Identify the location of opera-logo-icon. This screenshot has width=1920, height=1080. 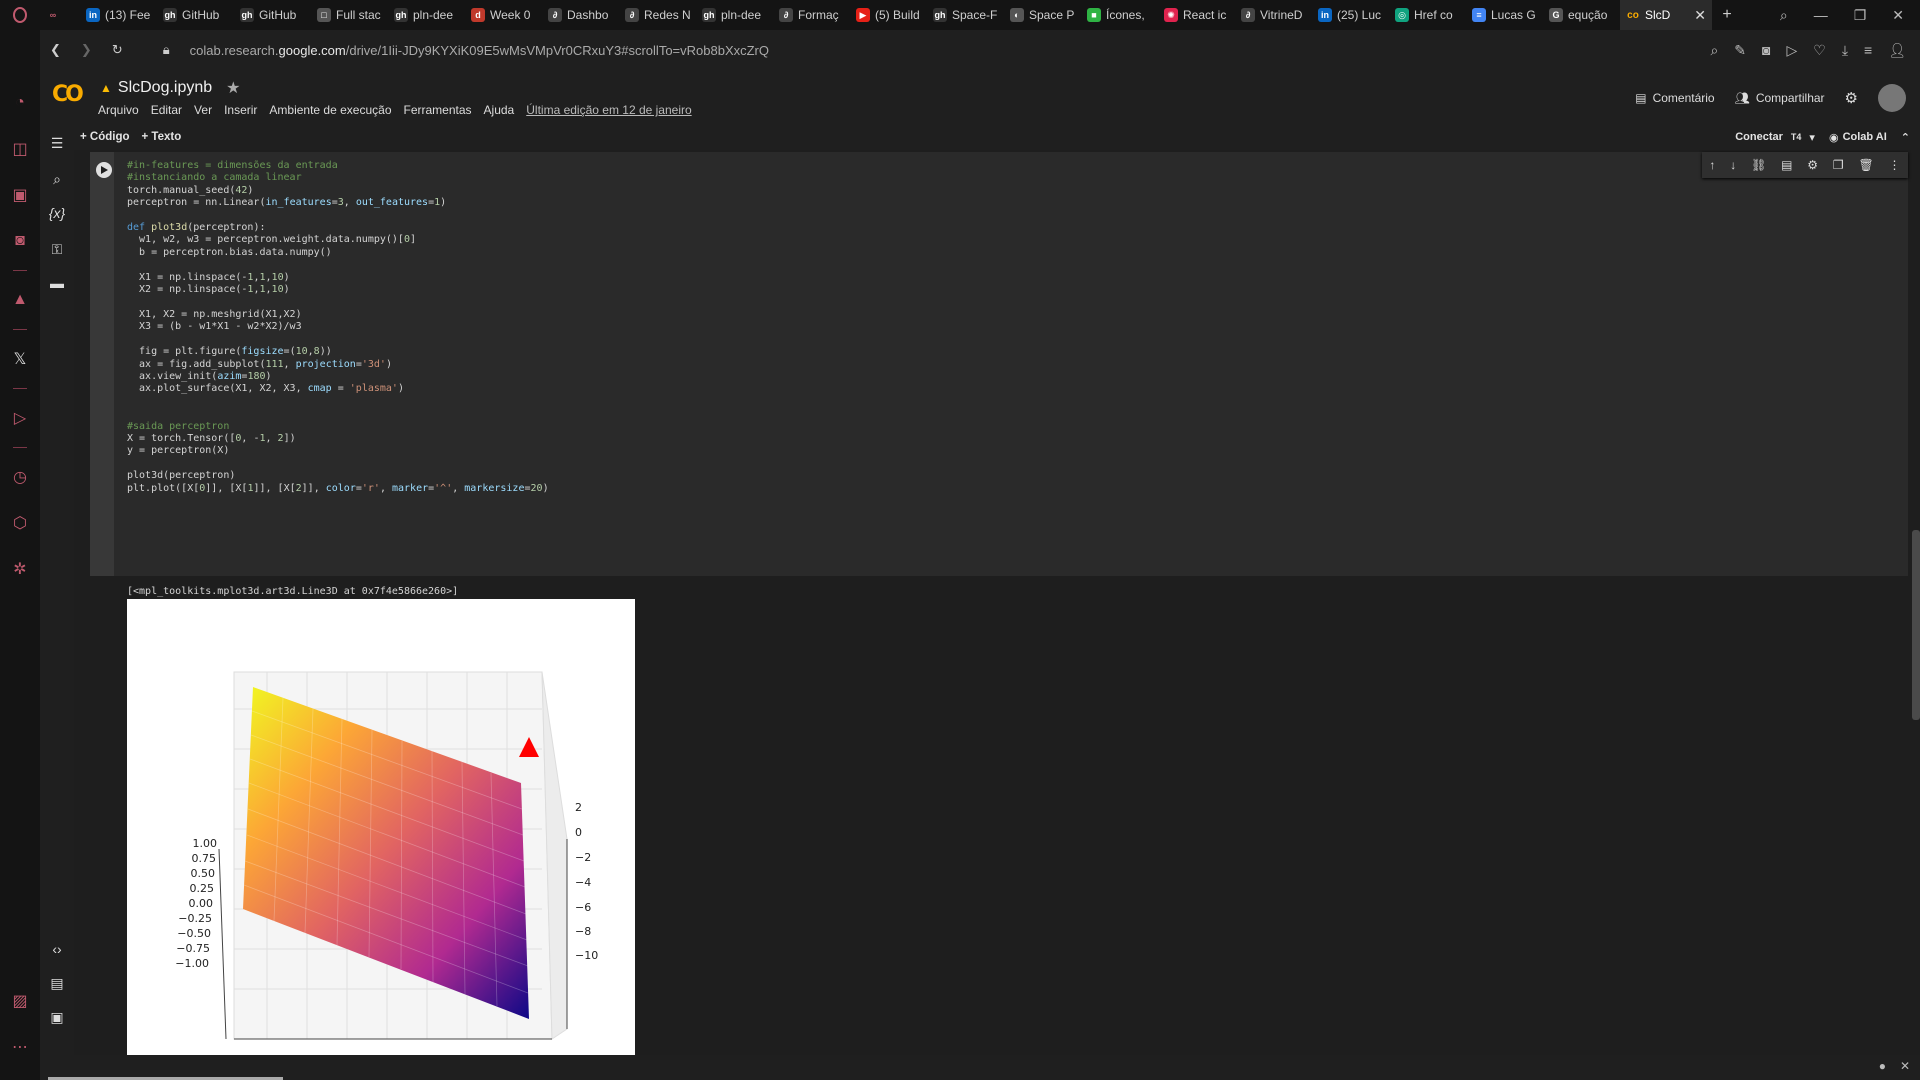
(20, 15).